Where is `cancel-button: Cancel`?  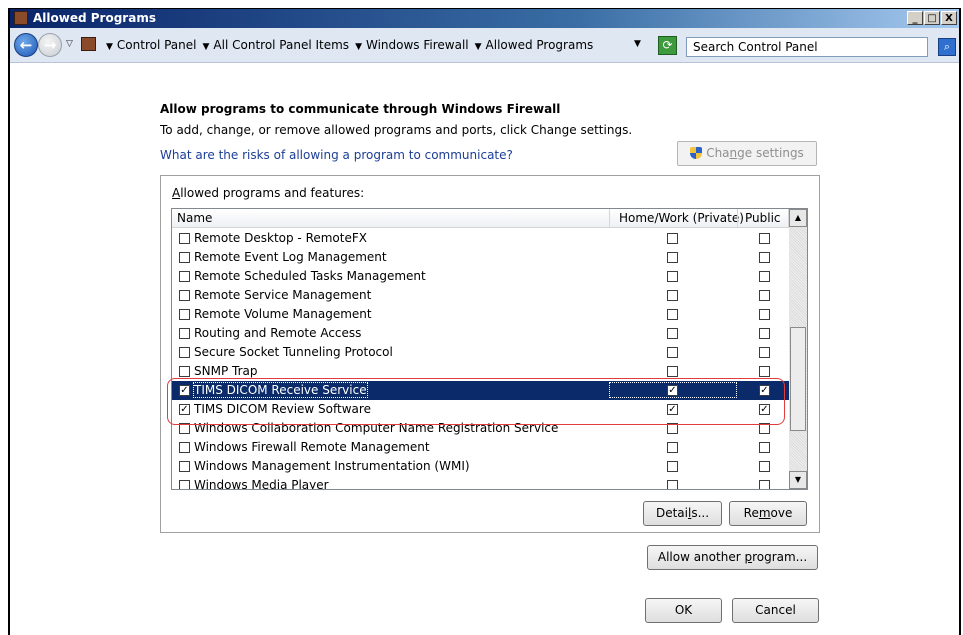
cancel-button: Cancel is located at coordinates (775, 610).